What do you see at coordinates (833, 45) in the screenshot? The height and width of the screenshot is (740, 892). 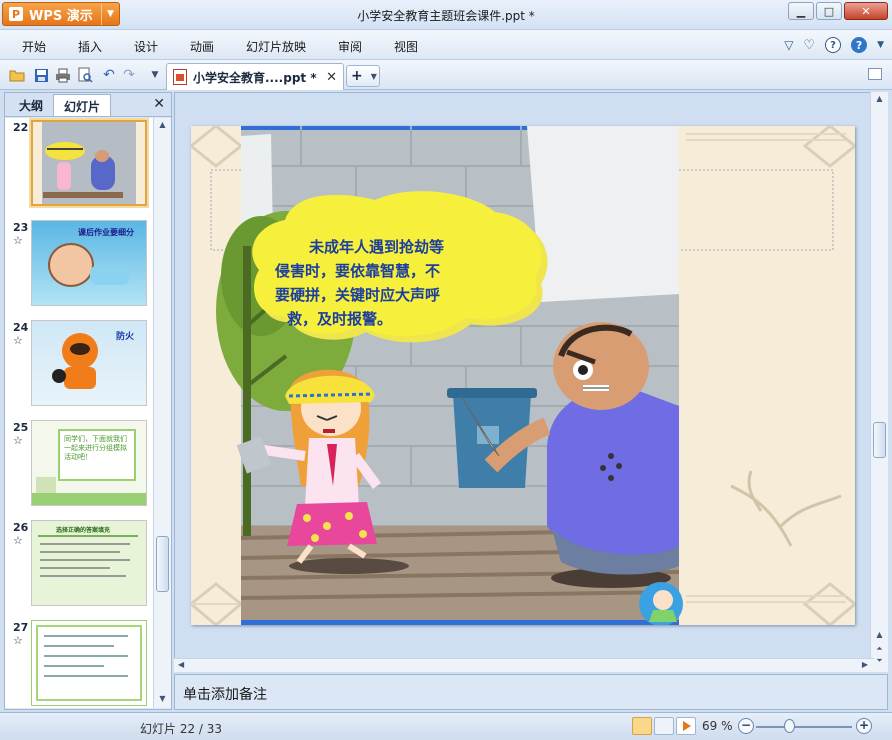 I see `help-icon: ?` at bounding box center [833, 45].